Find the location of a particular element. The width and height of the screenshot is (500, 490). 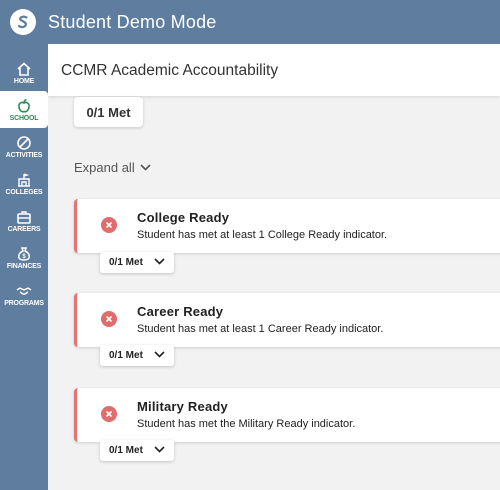

sidebar-item-label: FINANCES is located at coordinates (24, 266).